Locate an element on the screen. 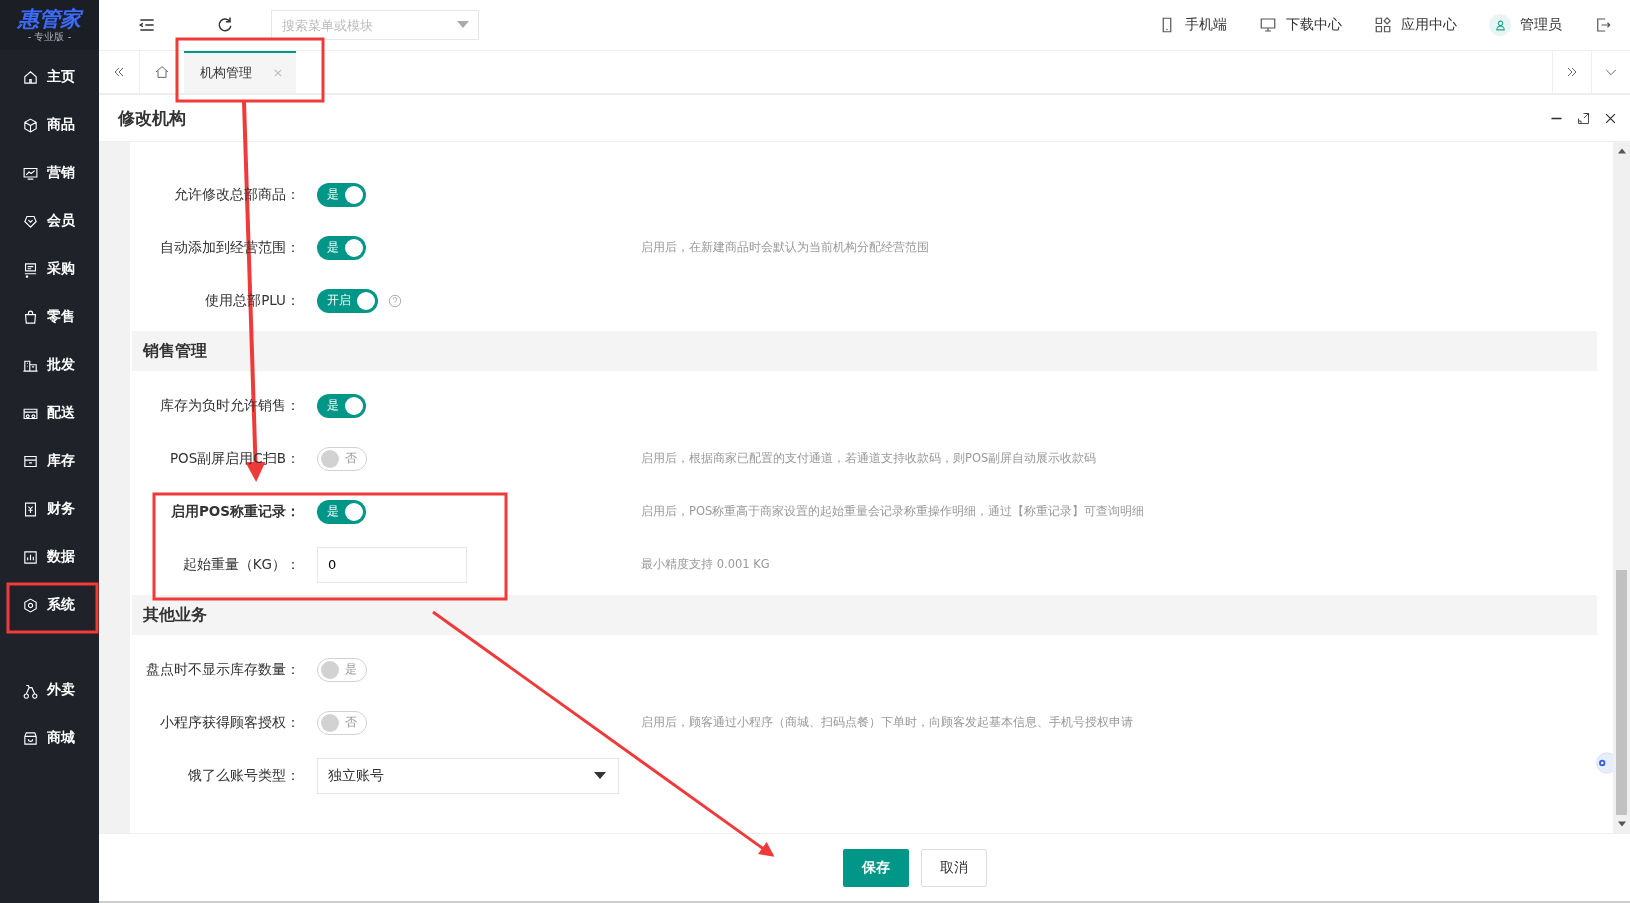 The width and height of the screenshot is (1630, 903). sidebar-item: 财务 is located at coordinates (49, 509).